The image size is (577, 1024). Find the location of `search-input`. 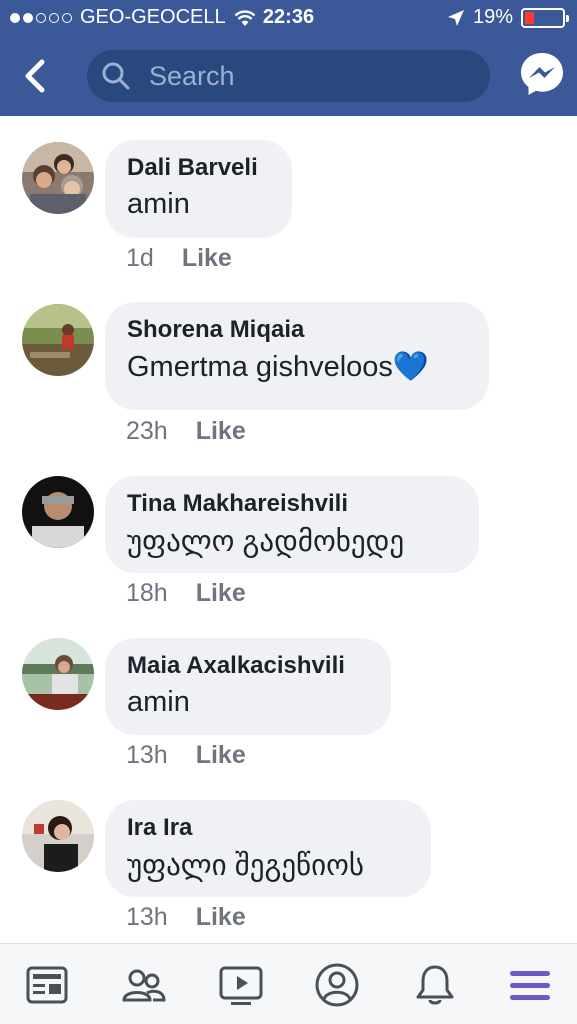

search-input is located at coordinates (309, 76).